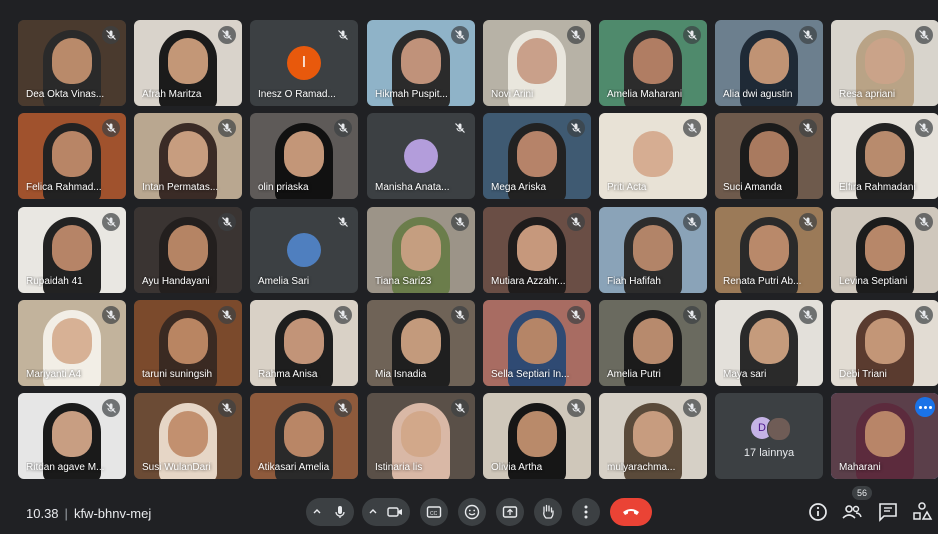 This screenshot has height=534, width=938. I want to click on participant-name: Suci Amanda, so click(752, 187).